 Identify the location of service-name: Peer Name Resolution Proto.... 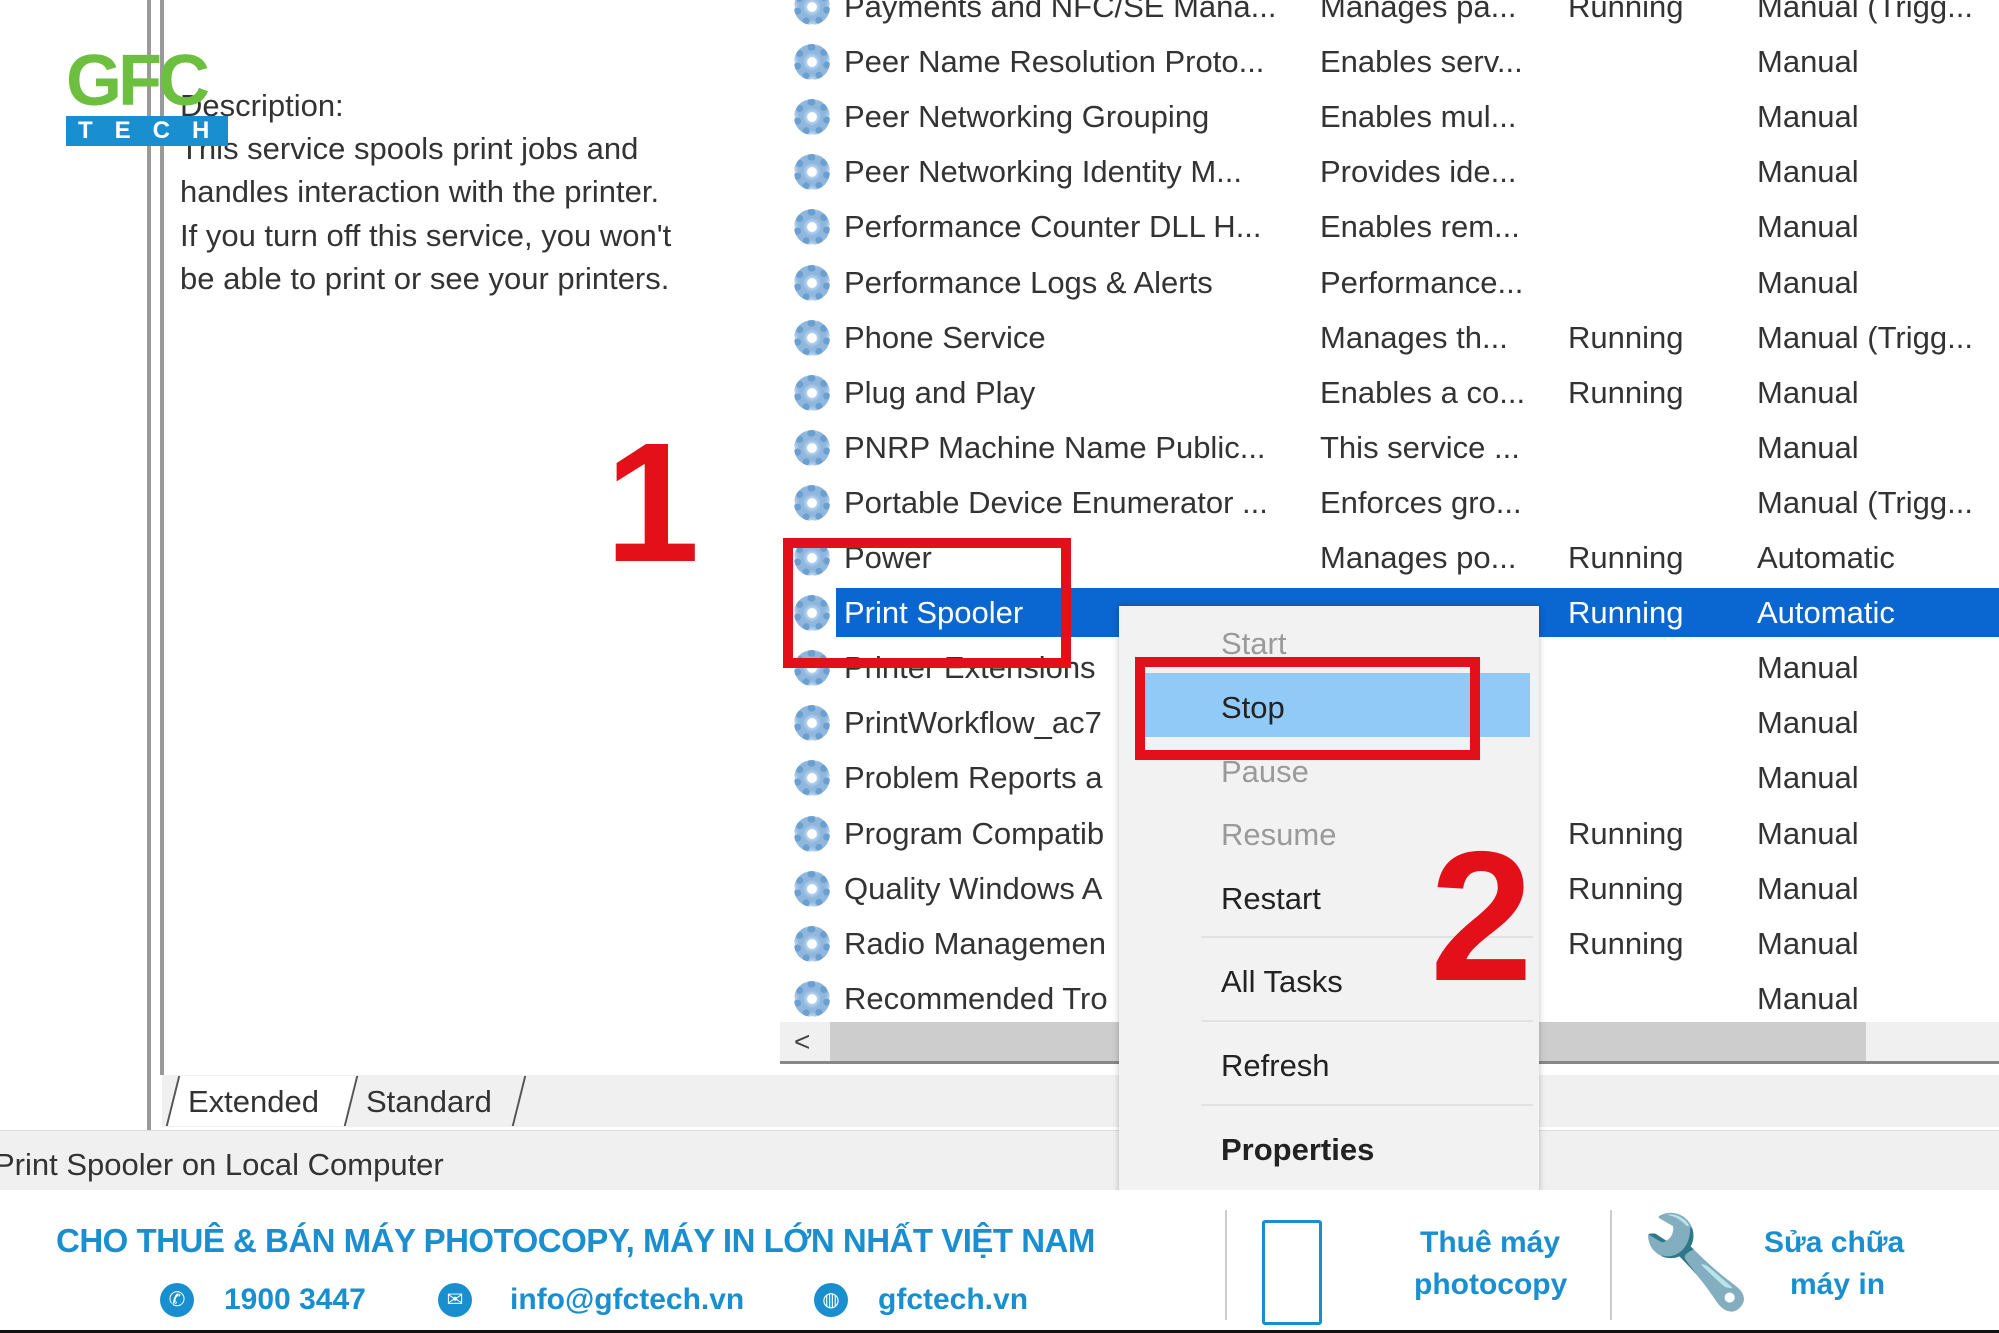
(1054, 62).